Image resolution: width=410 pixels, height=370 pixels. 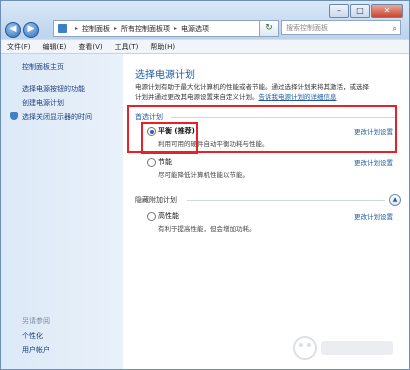 What do you see at coordinates (14, 116) in the screenshot?
I see `shield-icon` at bounding box center [14, 116].